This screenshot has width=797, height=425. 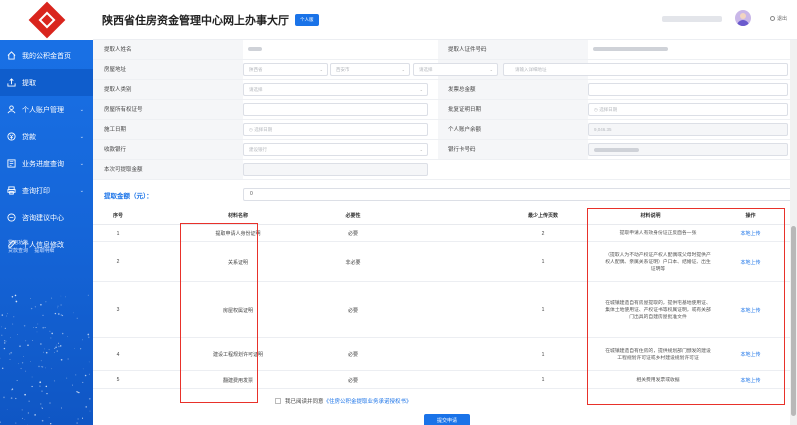 I want to click on form-row: 施工日期 ◷ 选择日期 个人账户余额 9,046.35, so click(x=443, y=130).